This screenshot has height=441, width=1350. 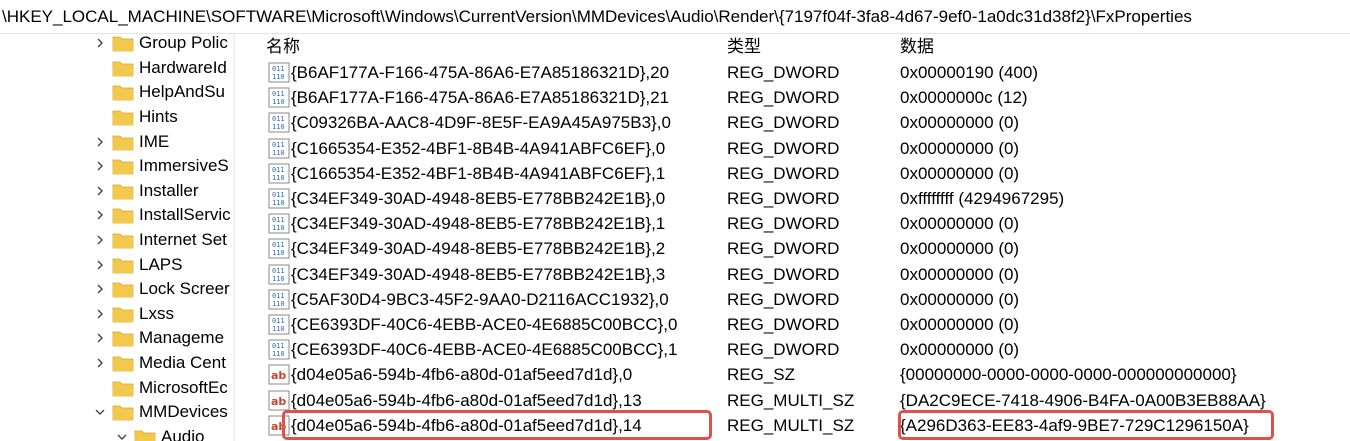 What do you see at coordinates (183, 240) in the screenshot?
I see `tree-item-label: Internet Set` at bounding box center [183, 240].